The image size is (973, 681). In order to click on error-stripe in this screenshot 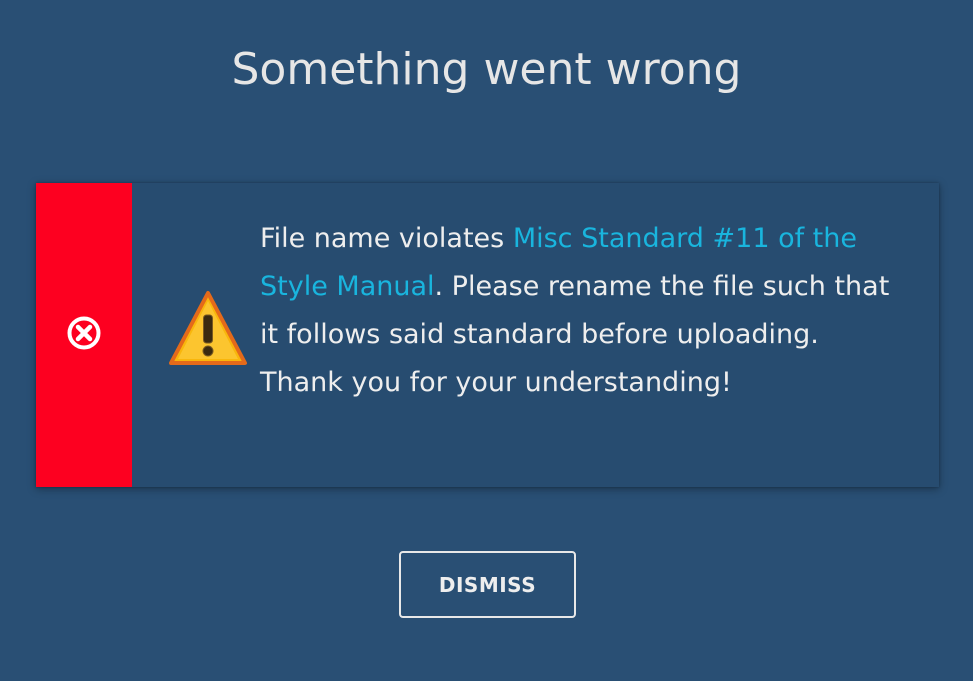, I will do `click(84, 335)`.